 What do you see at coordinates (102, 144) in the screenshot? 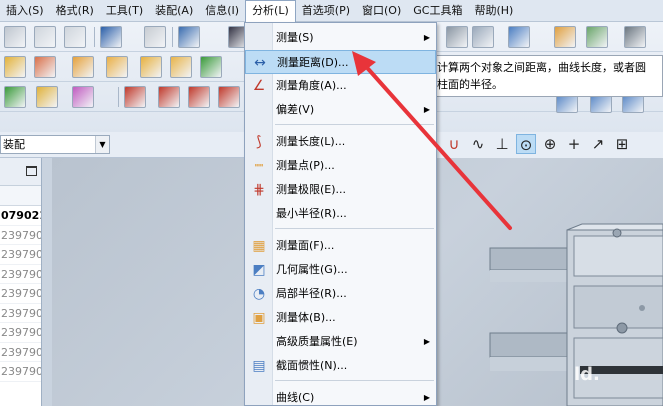
I see `chevron-down-icon: ▼` at bounding box center [102, 144].